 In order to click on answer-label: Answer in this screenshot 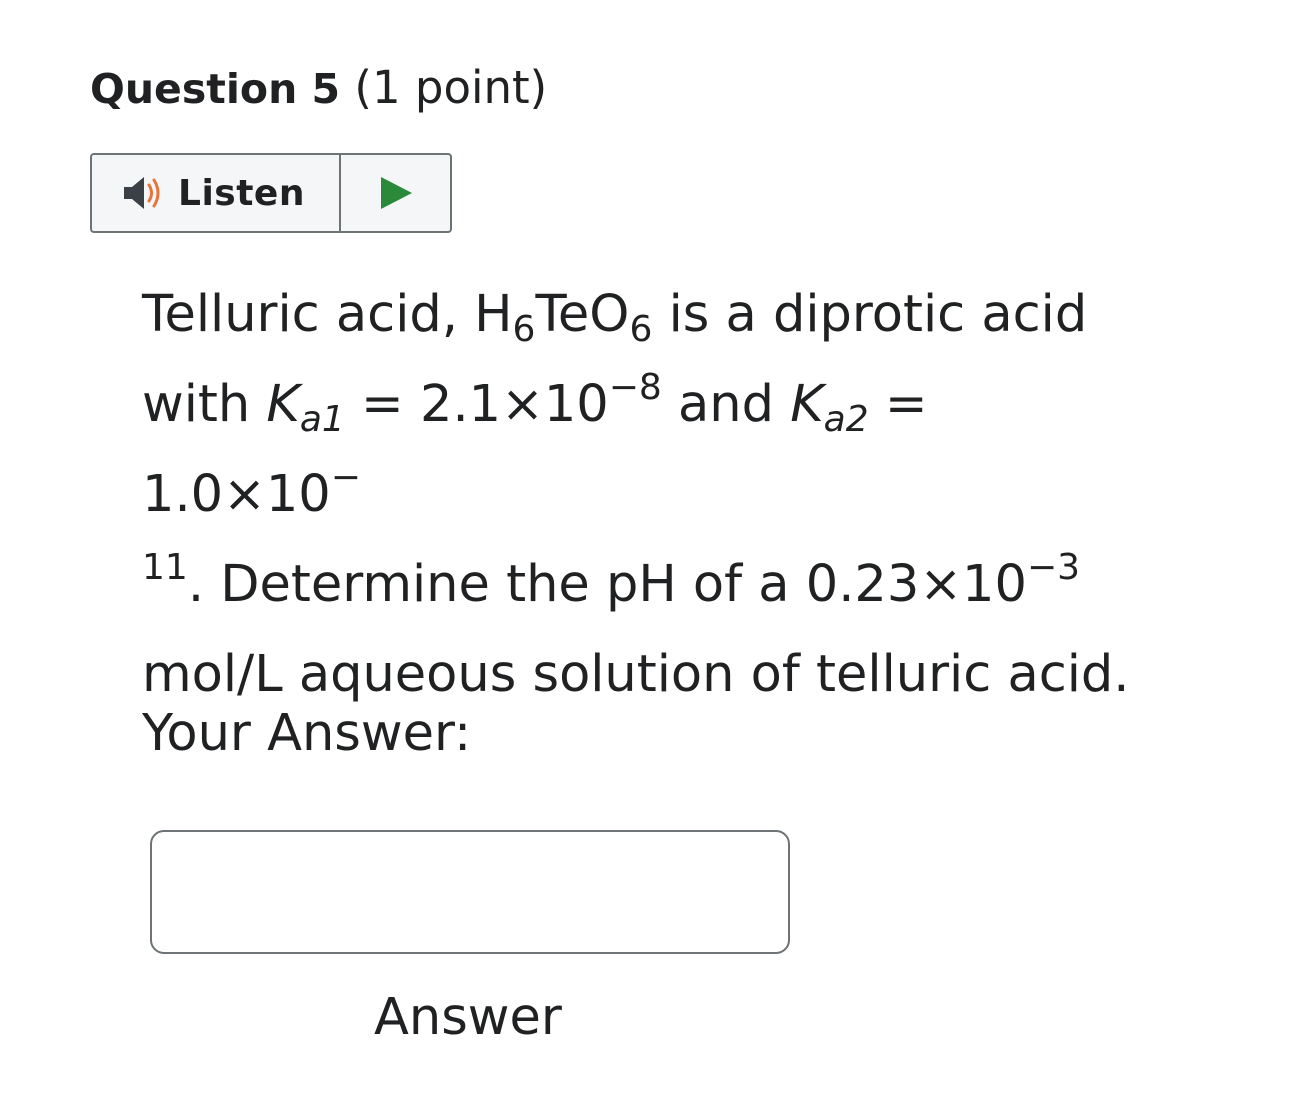, I will do `click(468, 1017)`.